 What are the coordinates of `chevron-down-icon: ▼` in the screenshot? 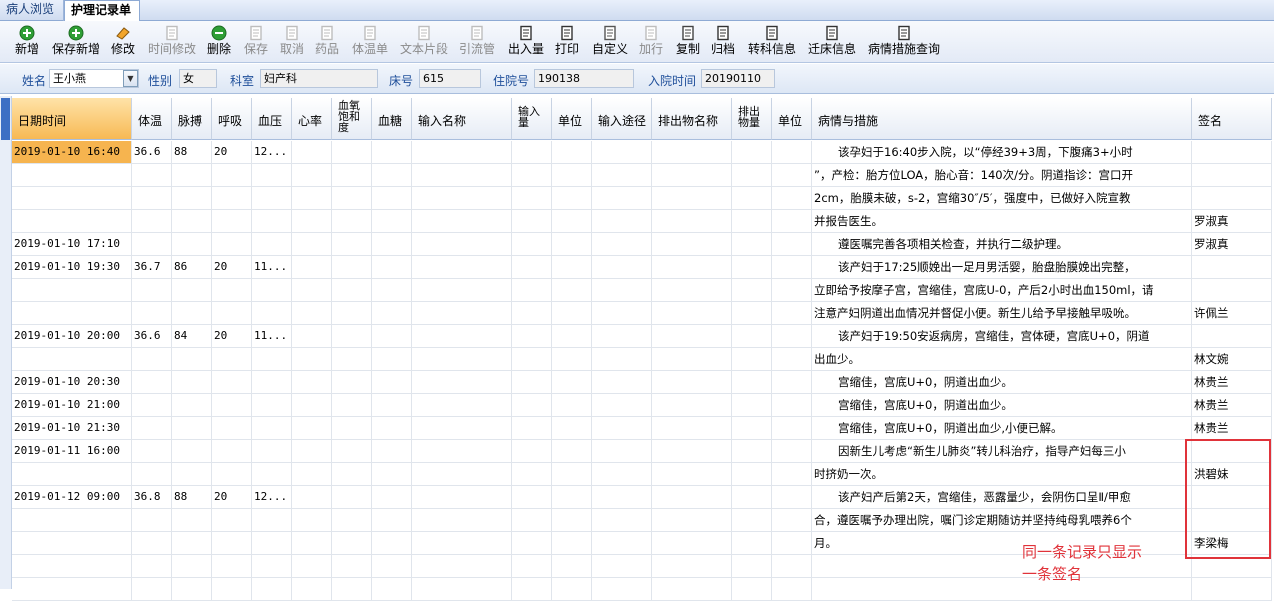 It's located at (130, 78).